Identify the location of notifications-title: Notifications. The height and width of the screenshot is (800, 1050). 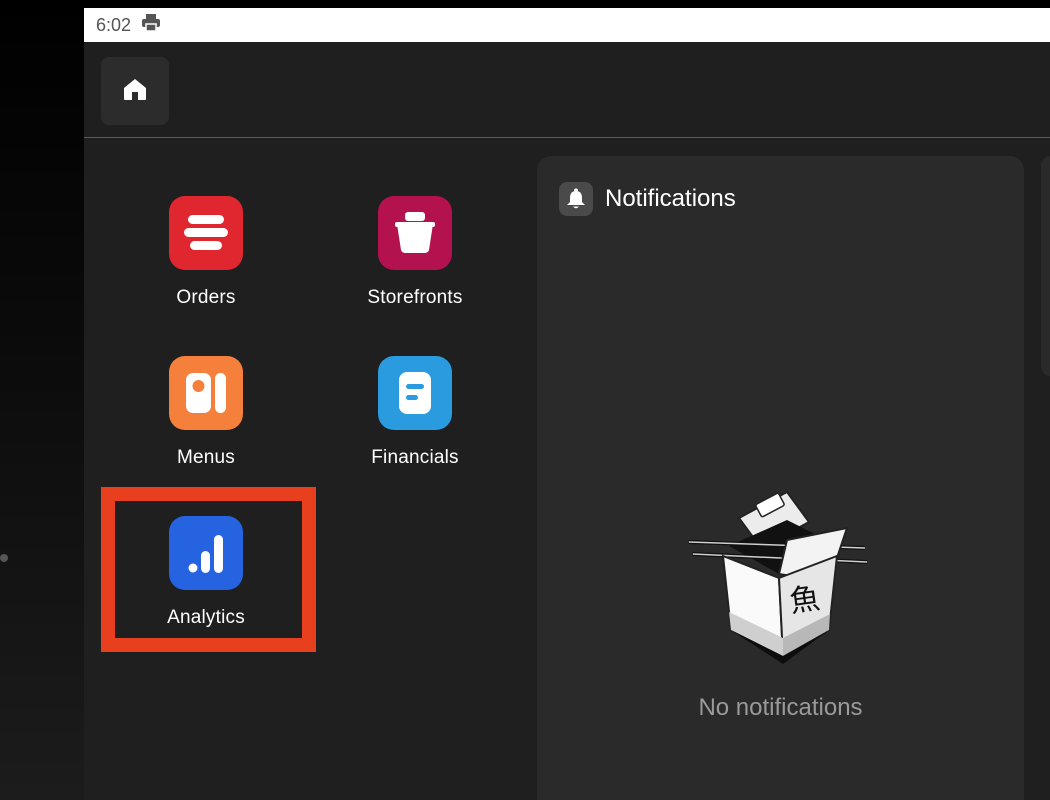
(670, 198).